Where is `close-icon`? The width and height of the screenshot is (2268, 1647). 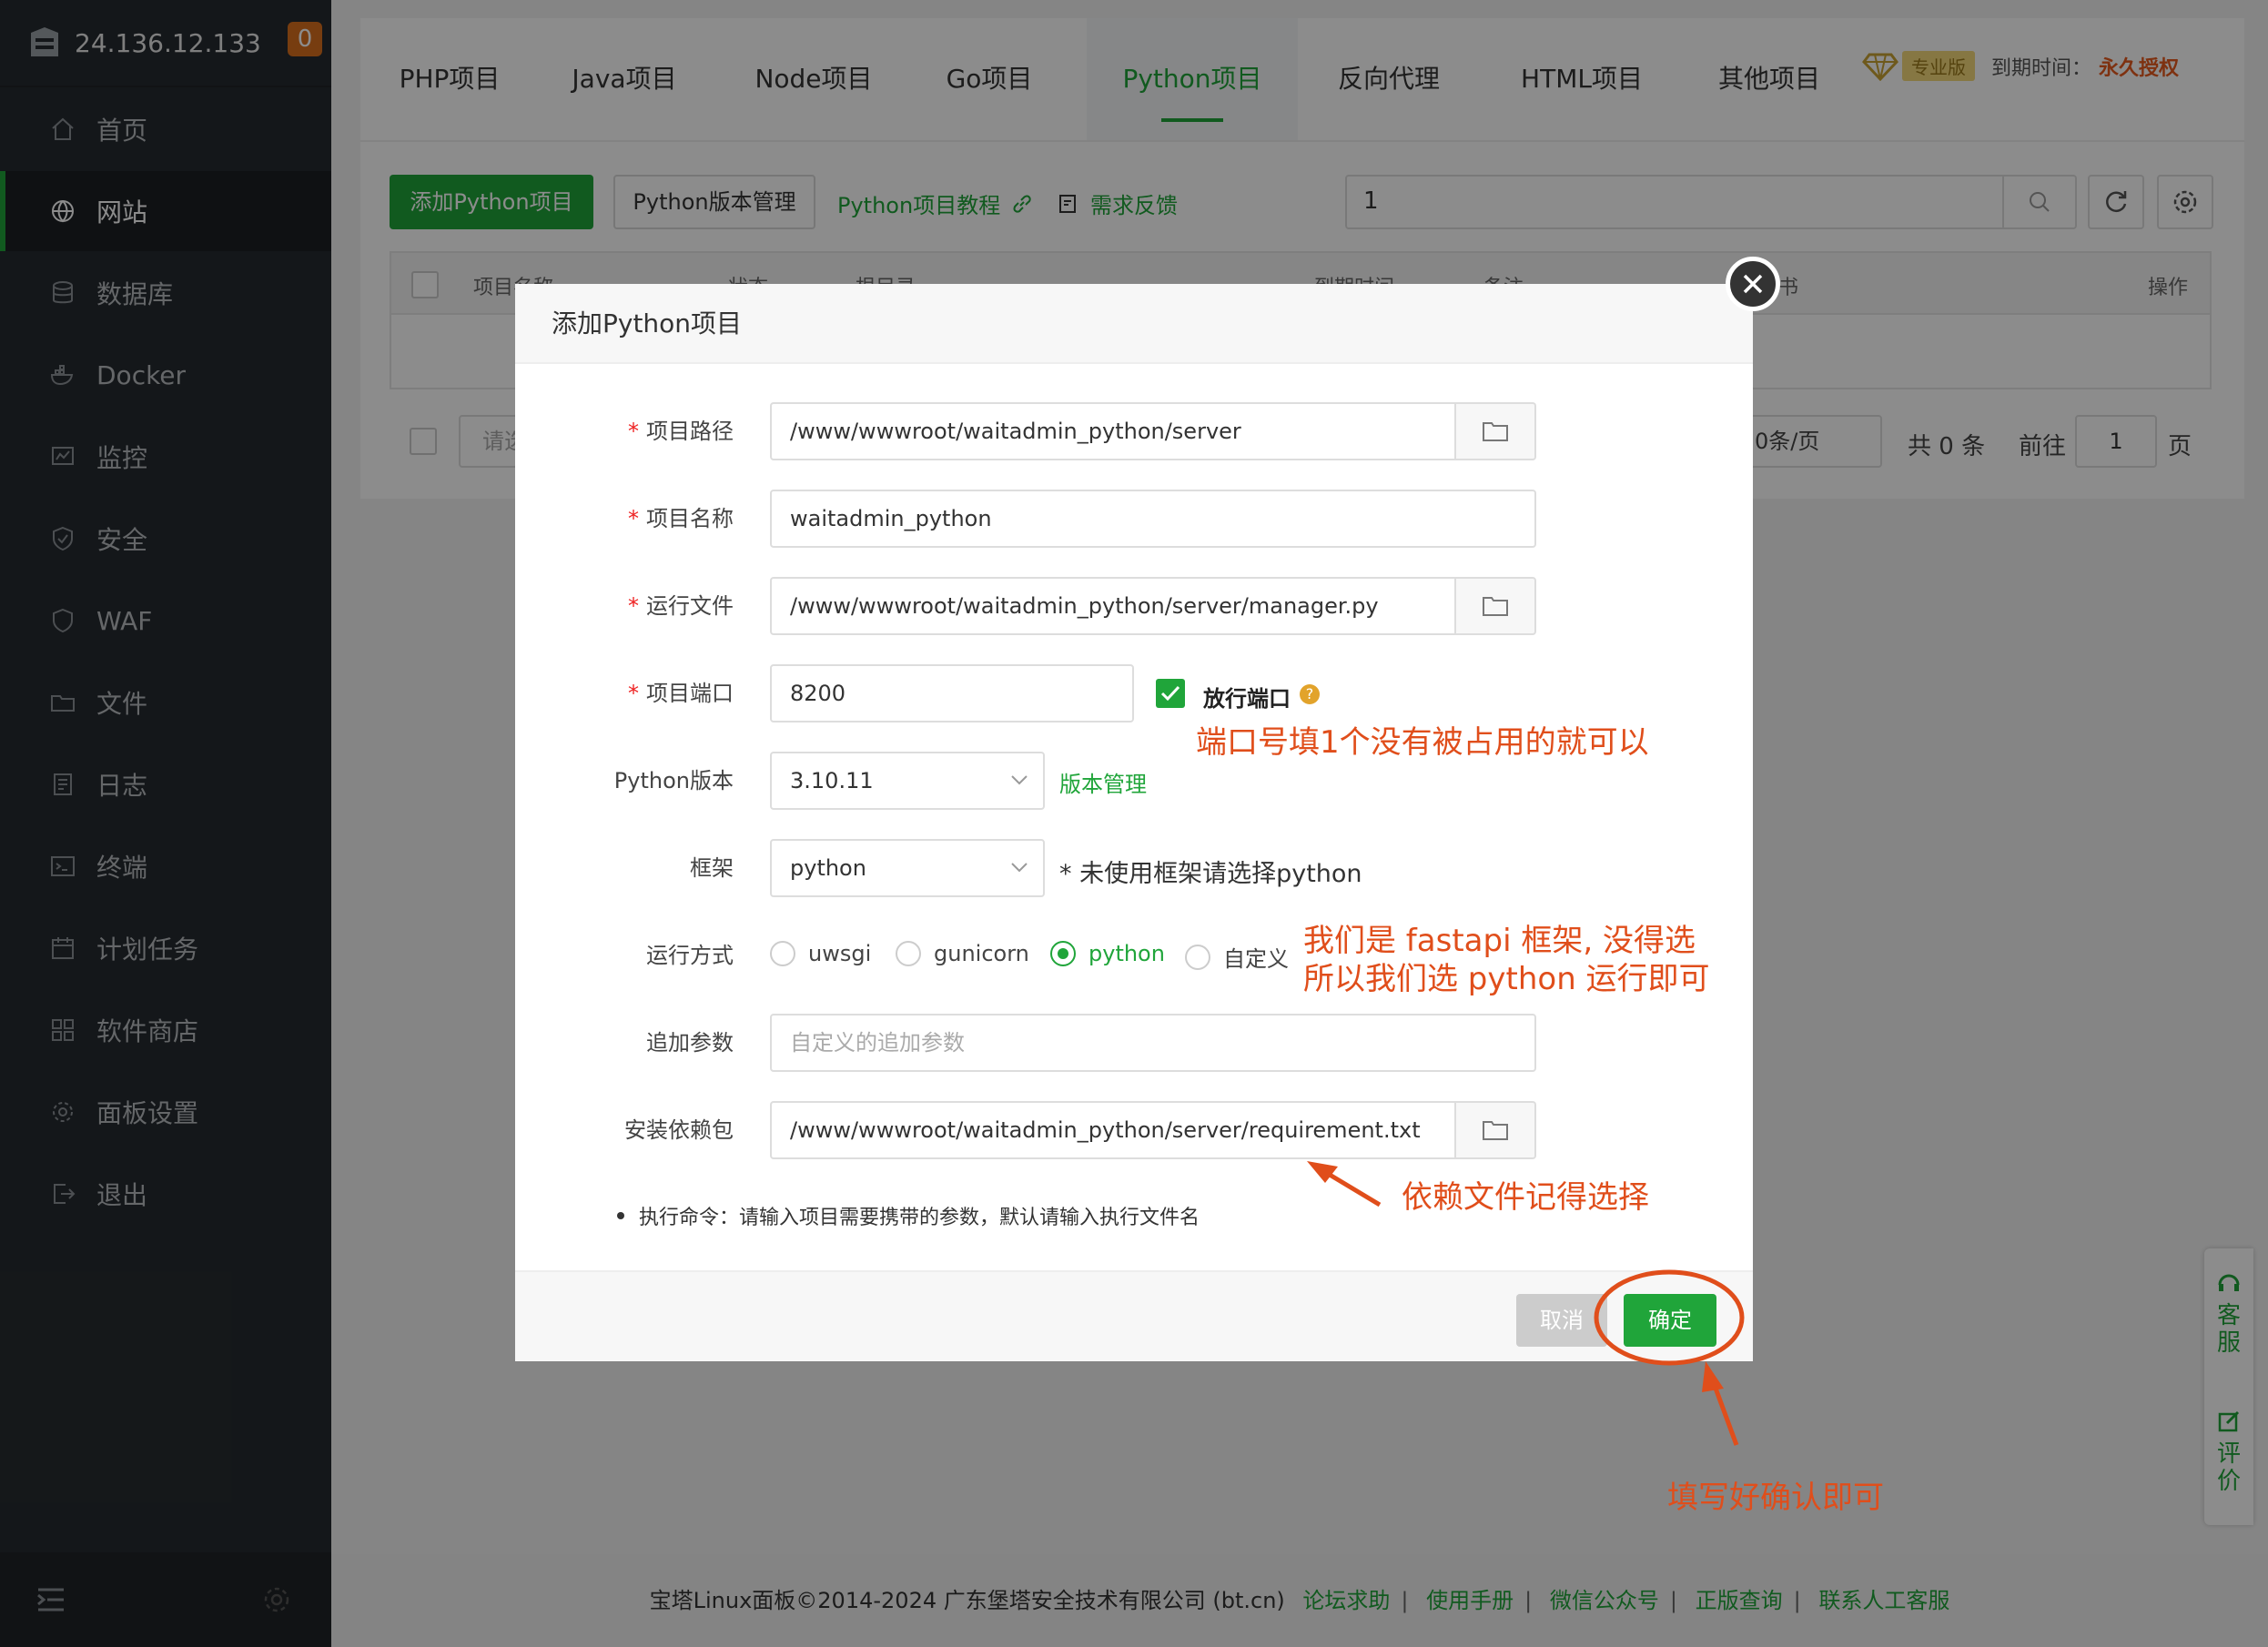 close-icon is located at coordinates (1753, 284).